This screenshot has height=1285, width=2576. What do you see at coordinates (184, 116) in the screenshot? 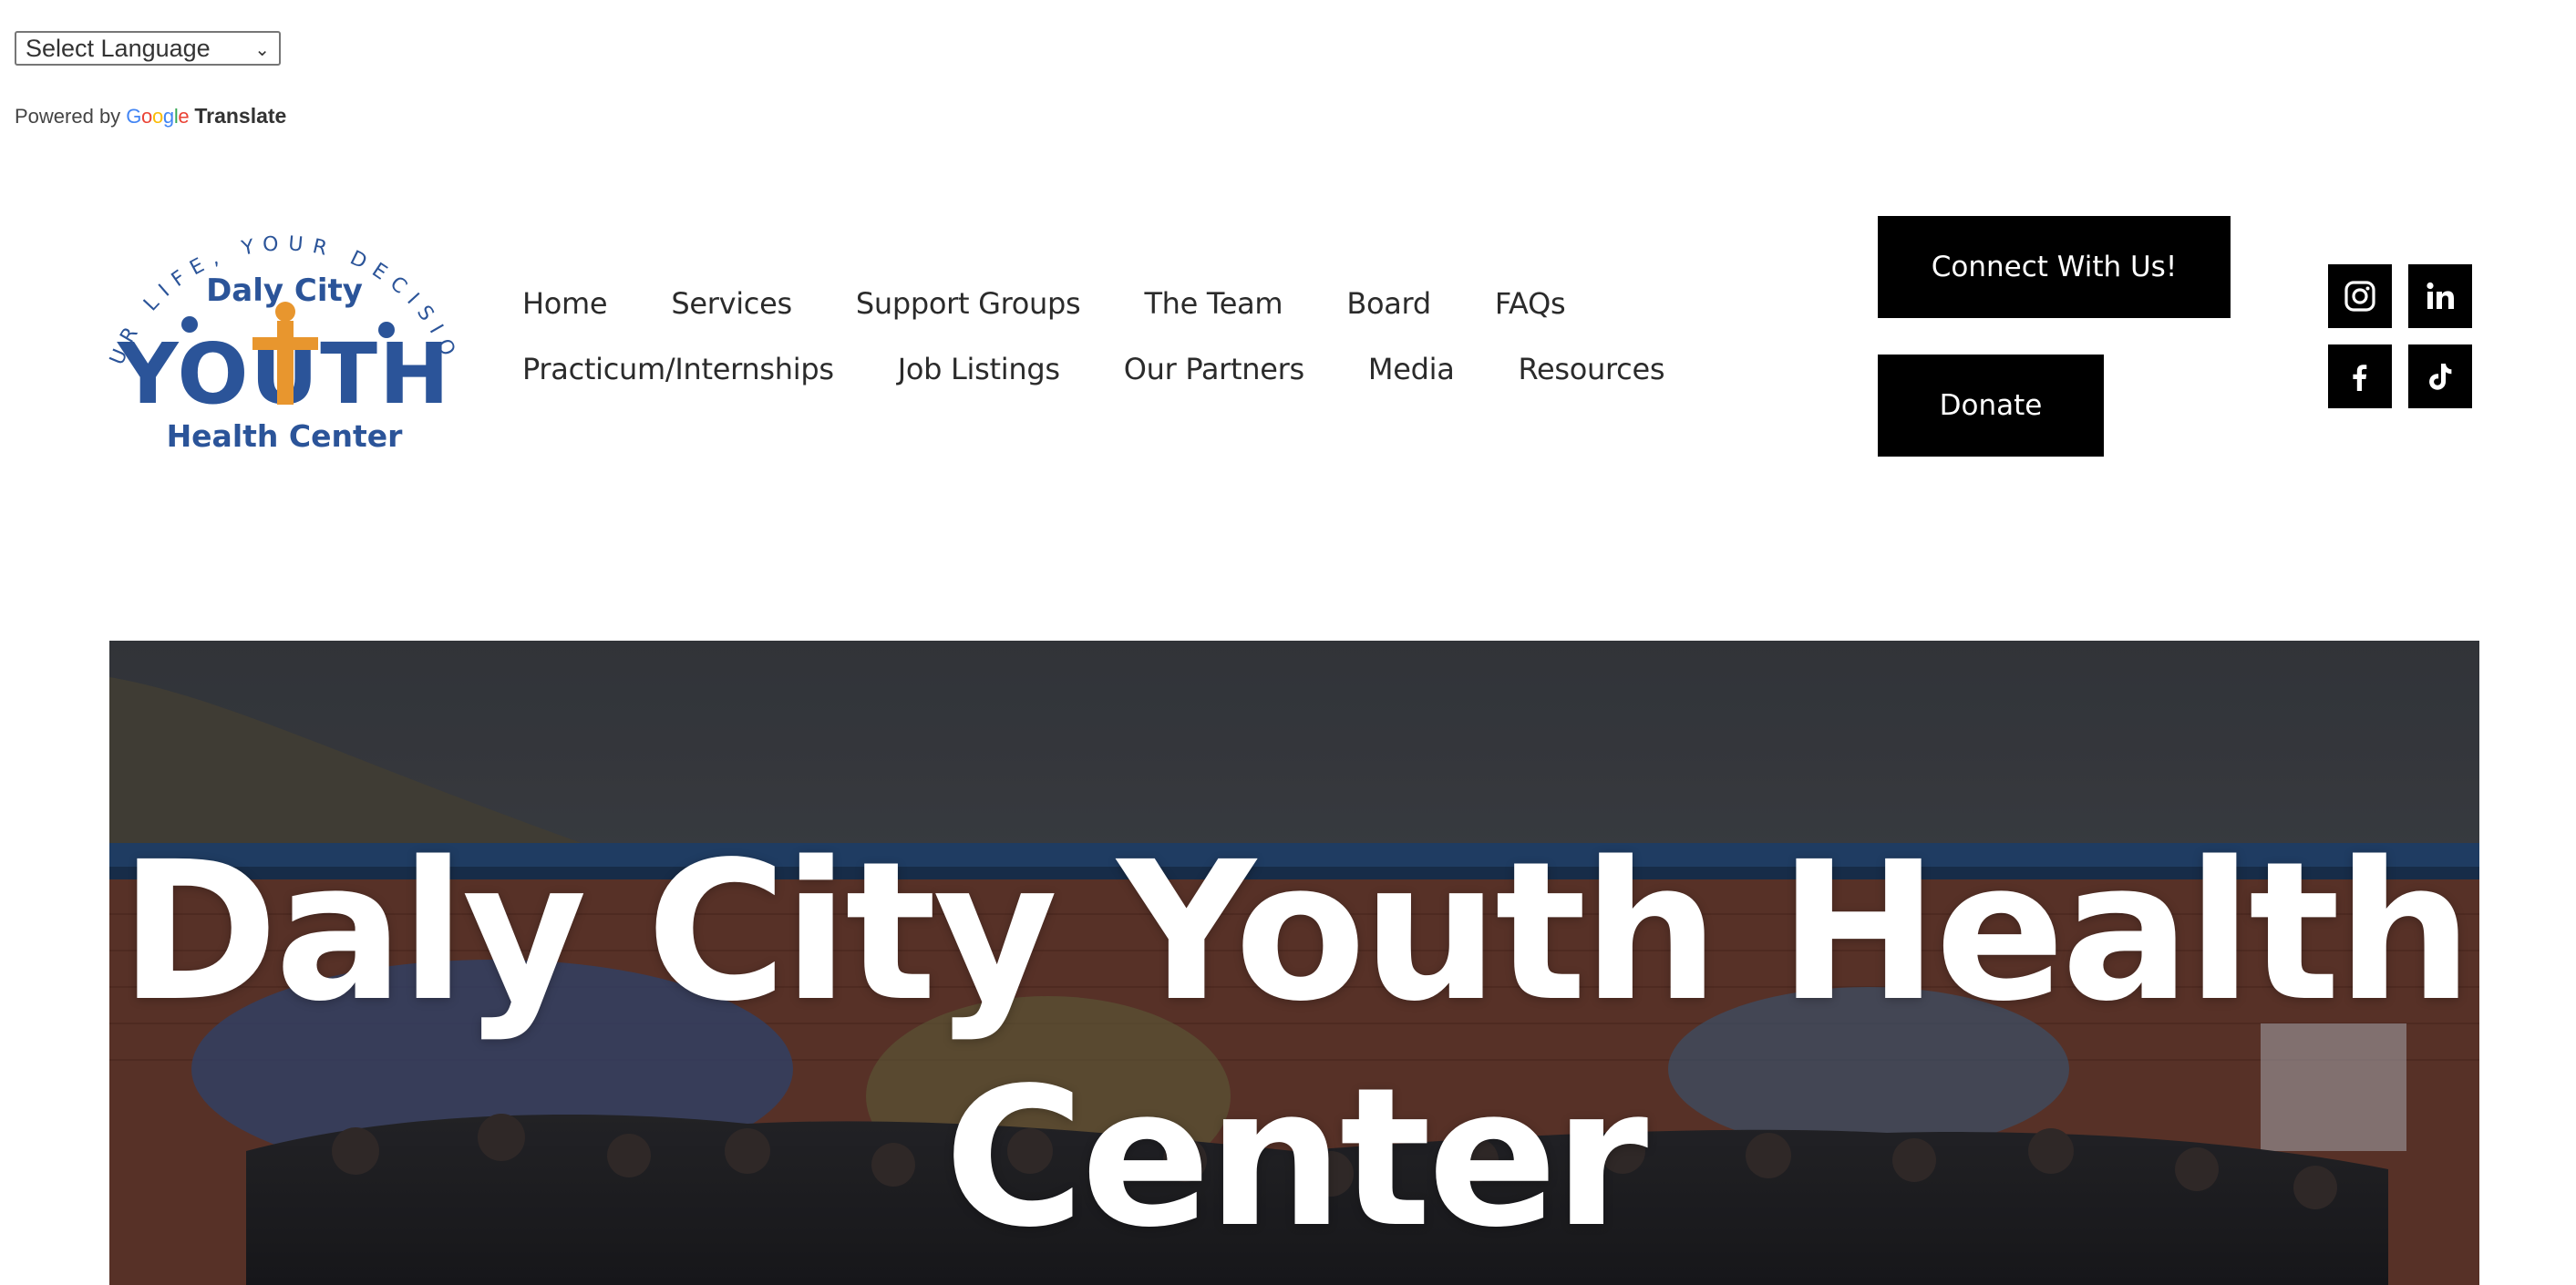
I see `google-letter: e` at bounding box center [184, 116].